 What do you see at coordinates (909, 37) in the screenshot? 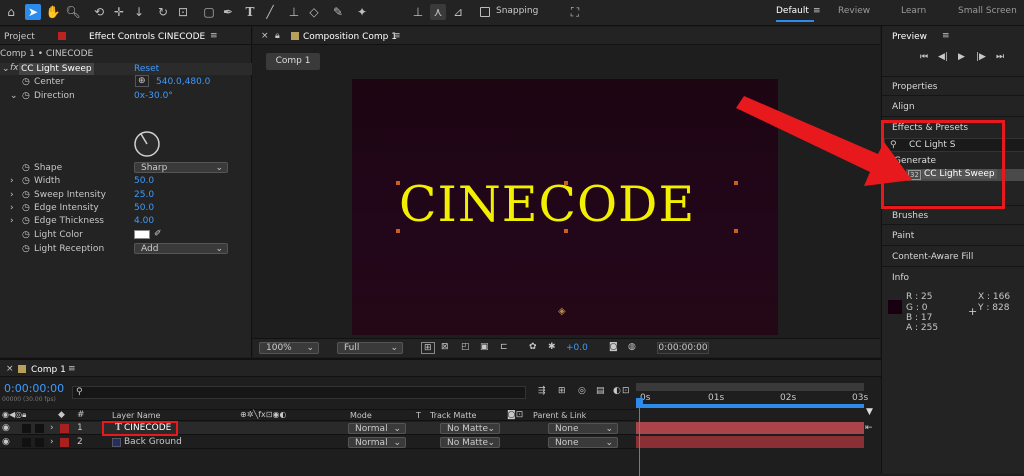
I see `preview-title: Preview` at bounding box center [909, 37].